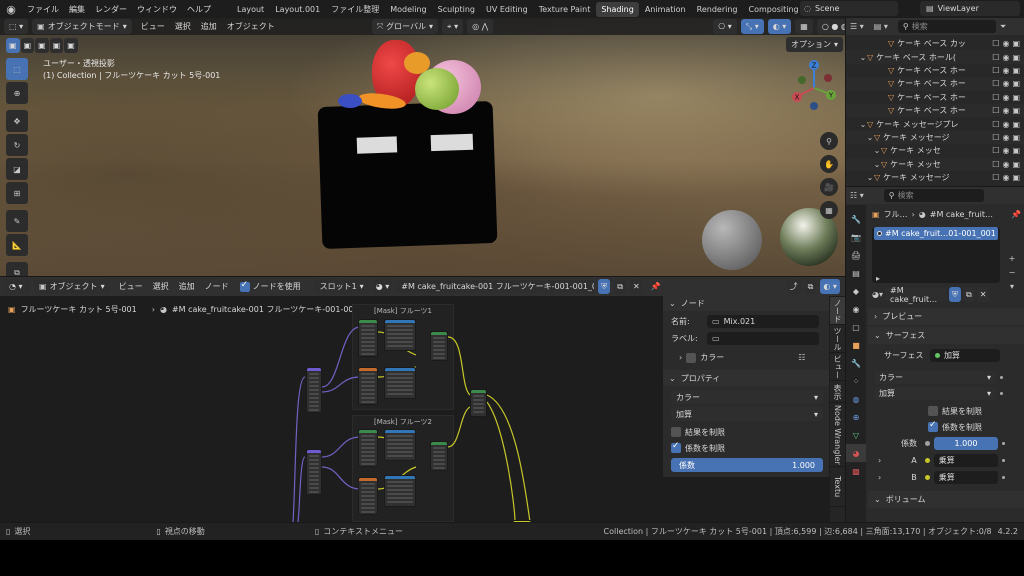 This screenshot has height=576, width=1024. What do you see at coordinates (965, 460) in the screenshot?
I see `input-a-field: 乗算` at bounding box center [965, 460].